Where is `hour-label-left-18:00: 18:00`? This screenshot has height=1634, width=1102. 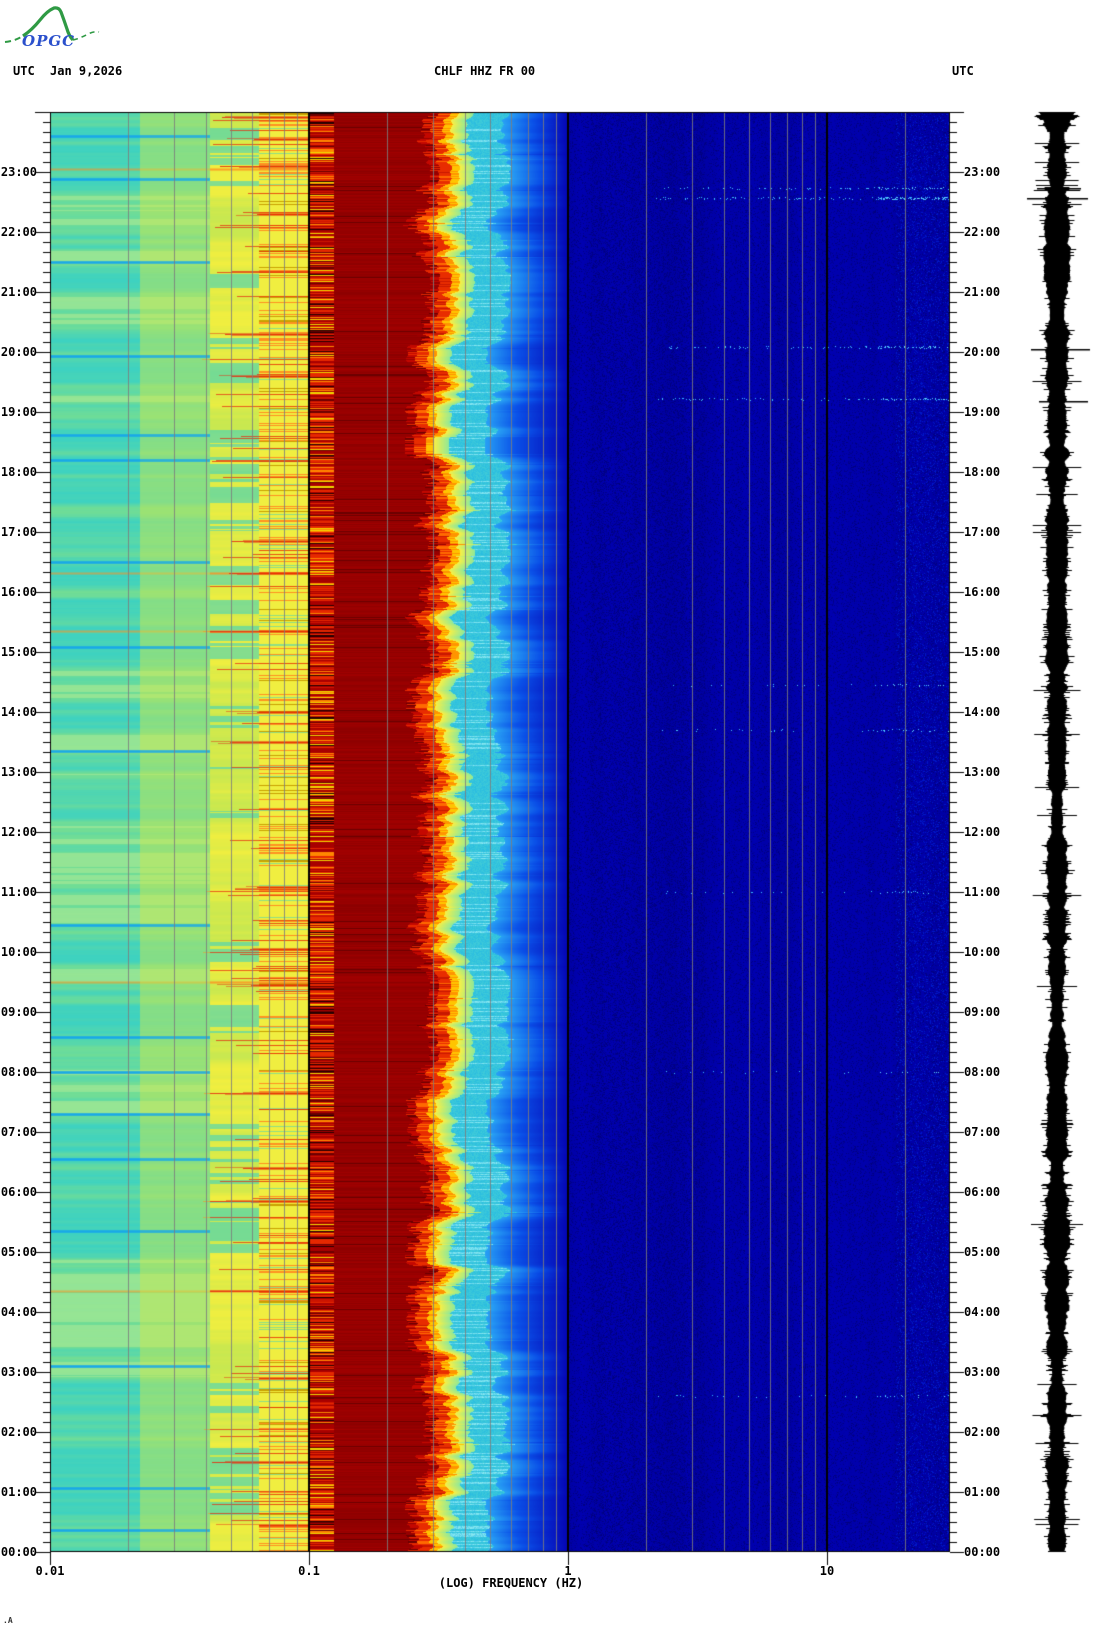 hour-label-left-18:00: 18:00 is located at coordinates (18, 472).